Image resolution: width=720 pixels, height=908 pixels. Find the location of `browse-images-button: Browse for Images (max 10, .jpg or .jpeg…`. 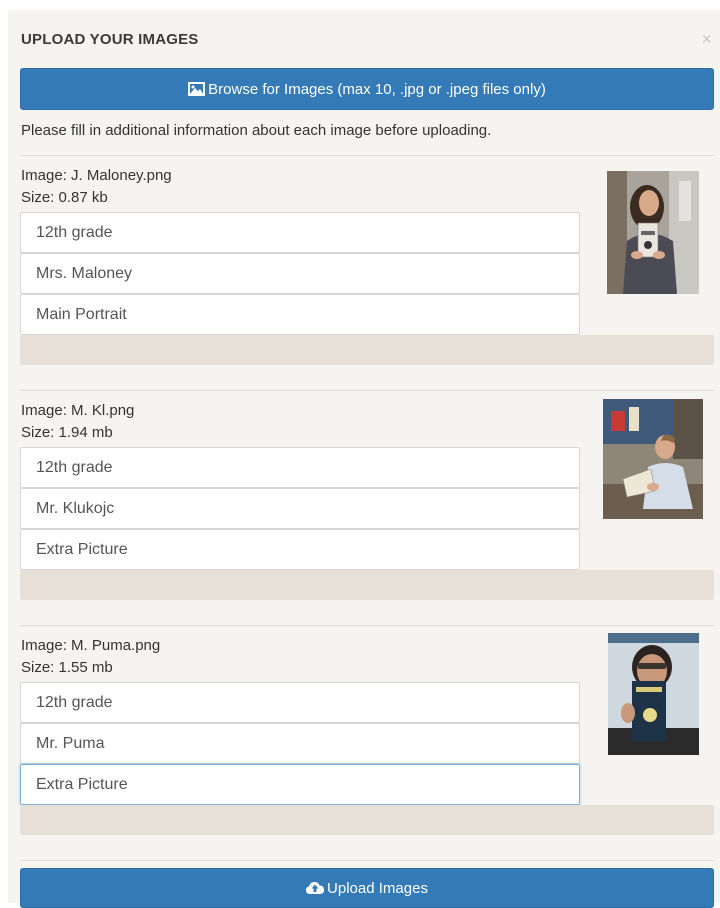

browse-images-button: Browse for Images (max 10, .jpg or .jpeg… is located at coordinates (367, 89).